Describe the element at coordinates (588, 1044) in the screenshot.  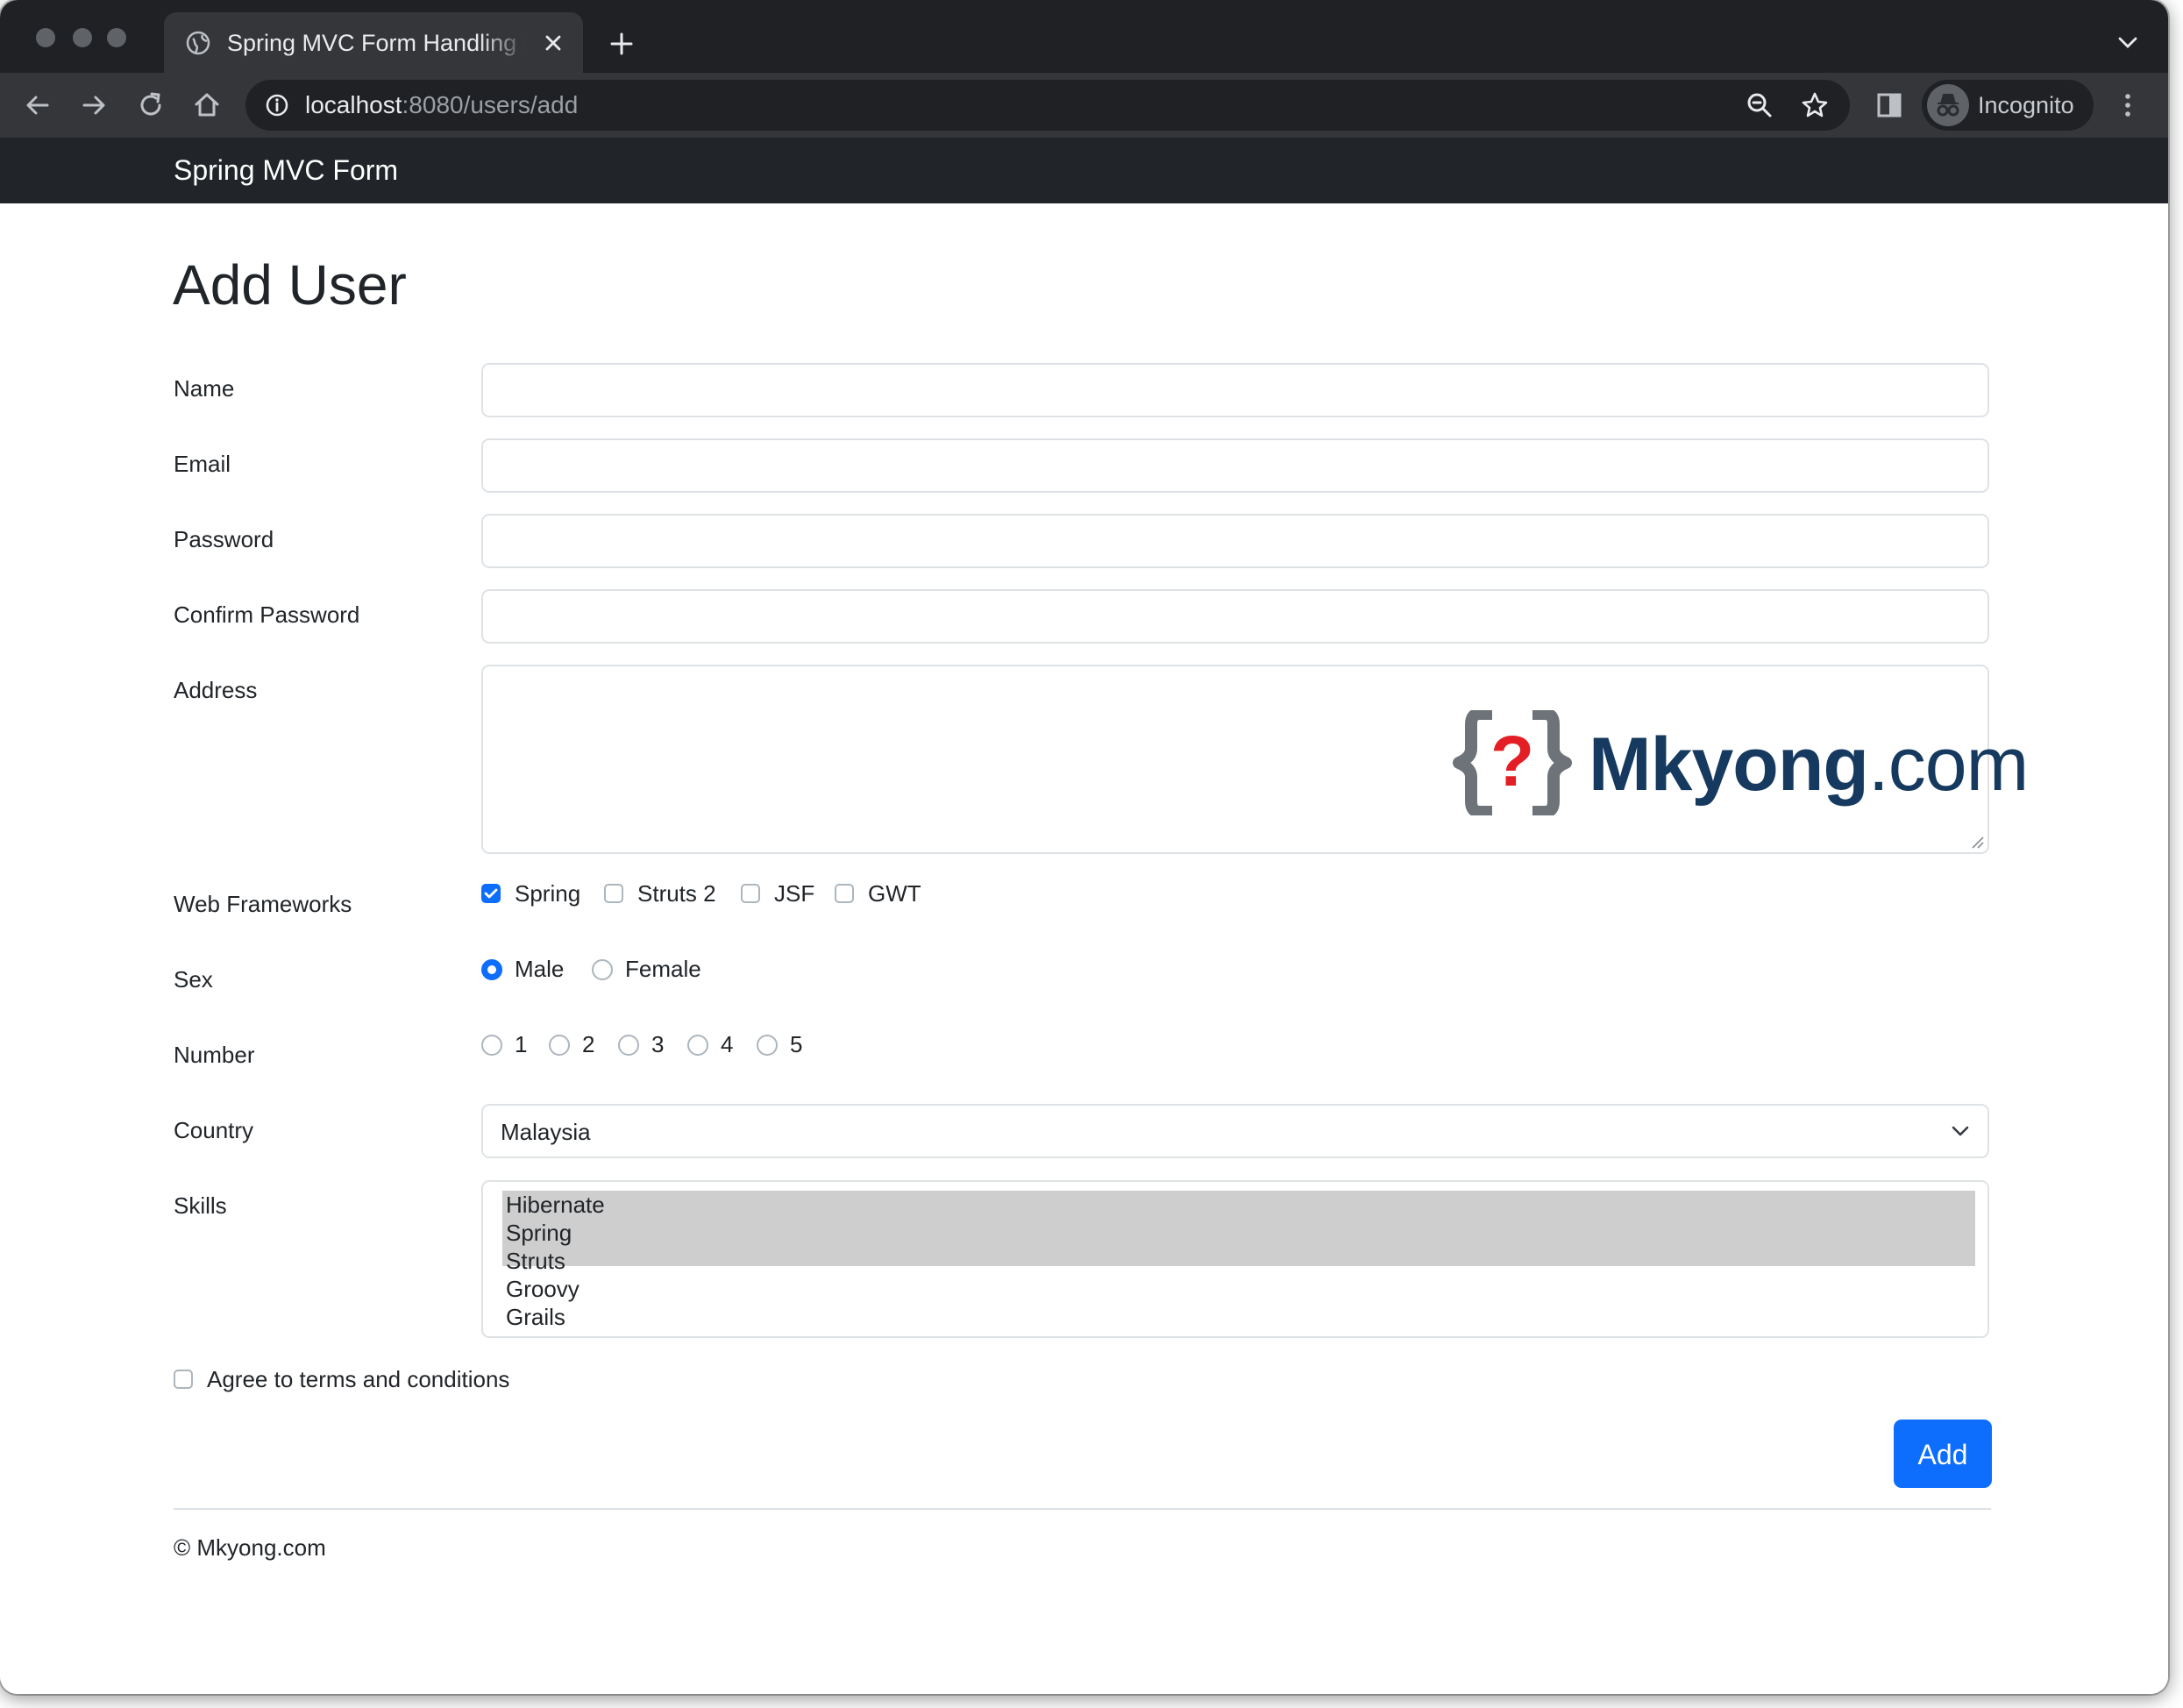
I see `number-2-label: 2` at that location.